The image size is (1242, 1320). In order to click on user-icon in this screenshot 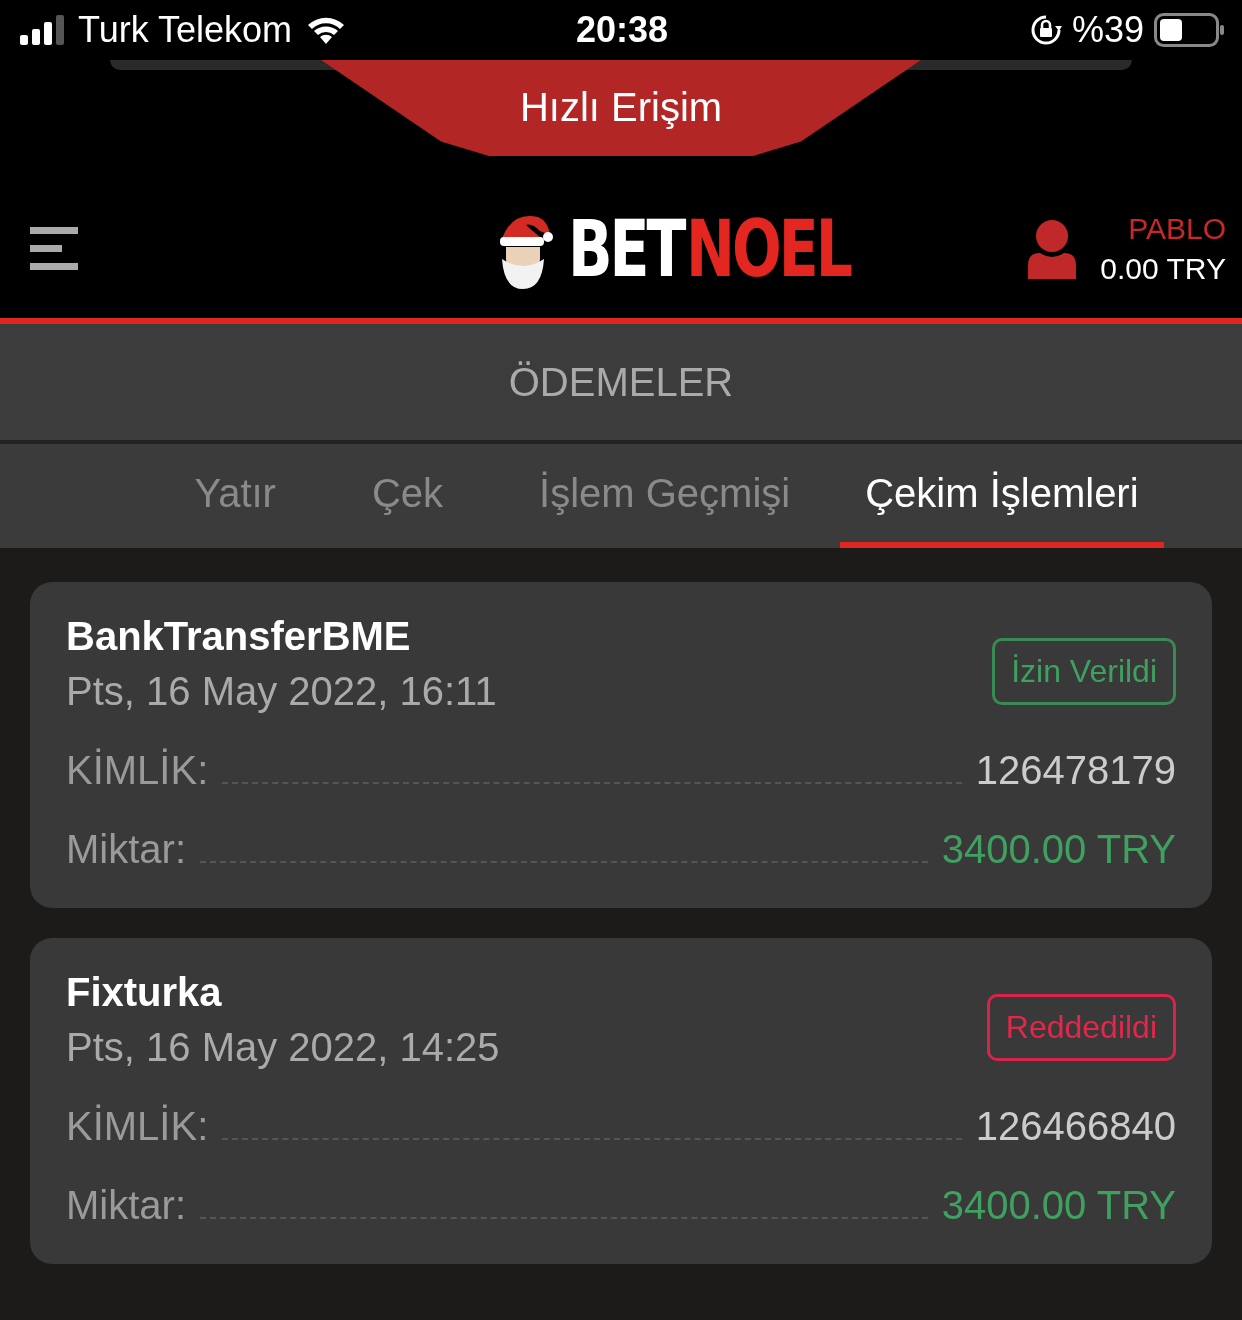, I will do `click(1052, 249)`.